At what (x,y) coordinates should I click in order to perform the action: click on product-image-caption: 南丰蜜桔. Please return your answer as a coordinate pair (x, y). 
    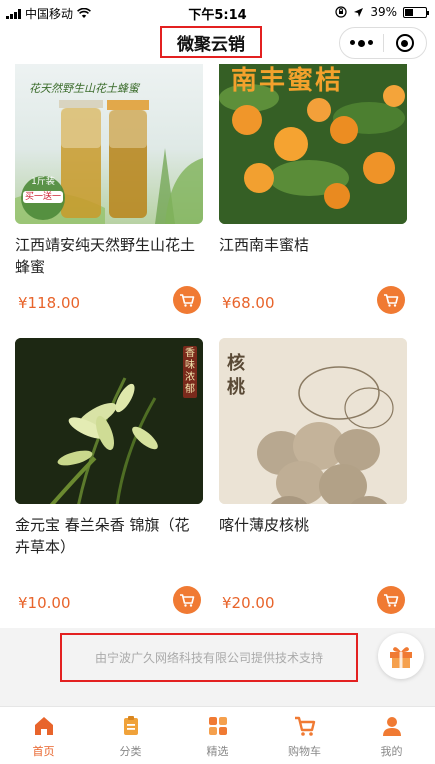
    Looking at the image, I should click on (287, 81).